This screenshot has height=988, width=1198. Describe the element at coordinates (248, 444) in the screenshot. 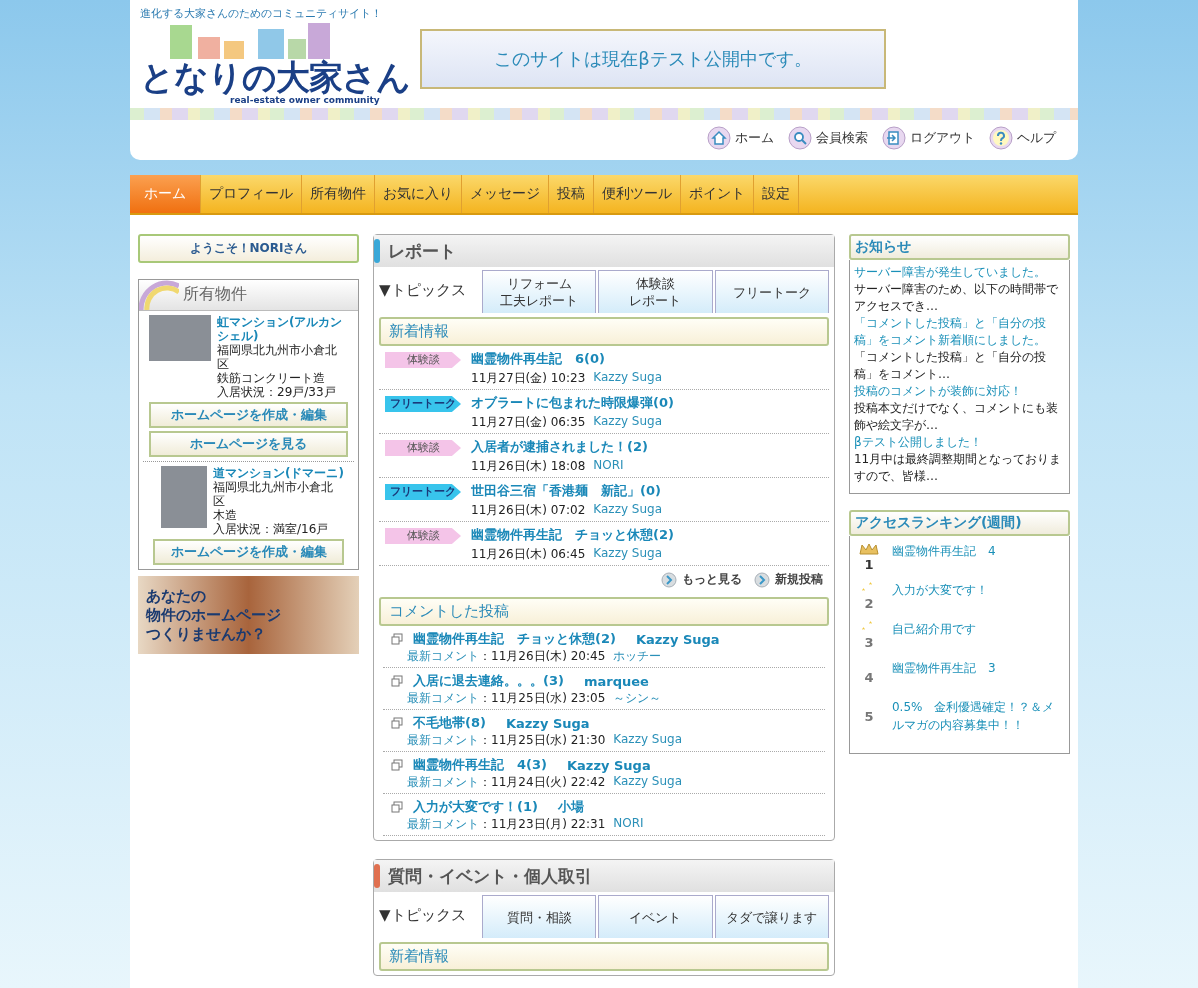

I see `homepage-button: ホームページを見る` at that location.